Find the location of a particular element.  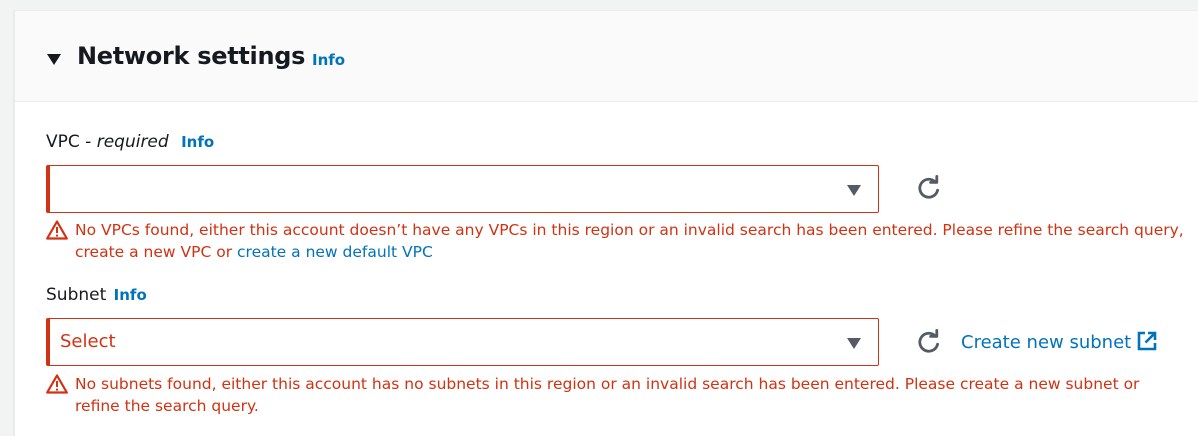

vpc-label: VPC - required Info is located at coordinates (130, 142).